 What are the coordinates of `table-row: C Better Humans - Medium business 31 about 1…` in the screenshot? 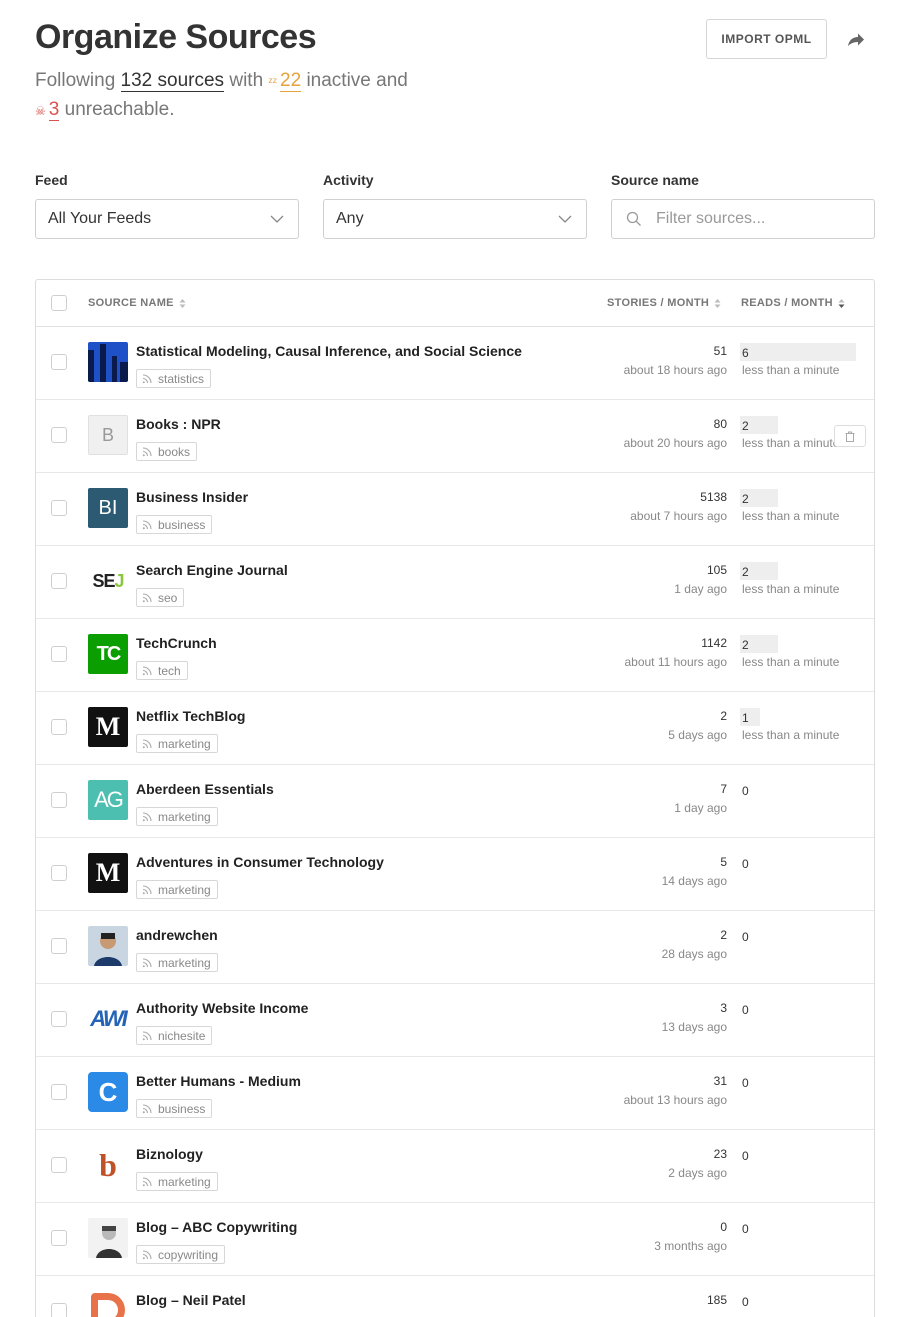 It's located at (455, 1093).